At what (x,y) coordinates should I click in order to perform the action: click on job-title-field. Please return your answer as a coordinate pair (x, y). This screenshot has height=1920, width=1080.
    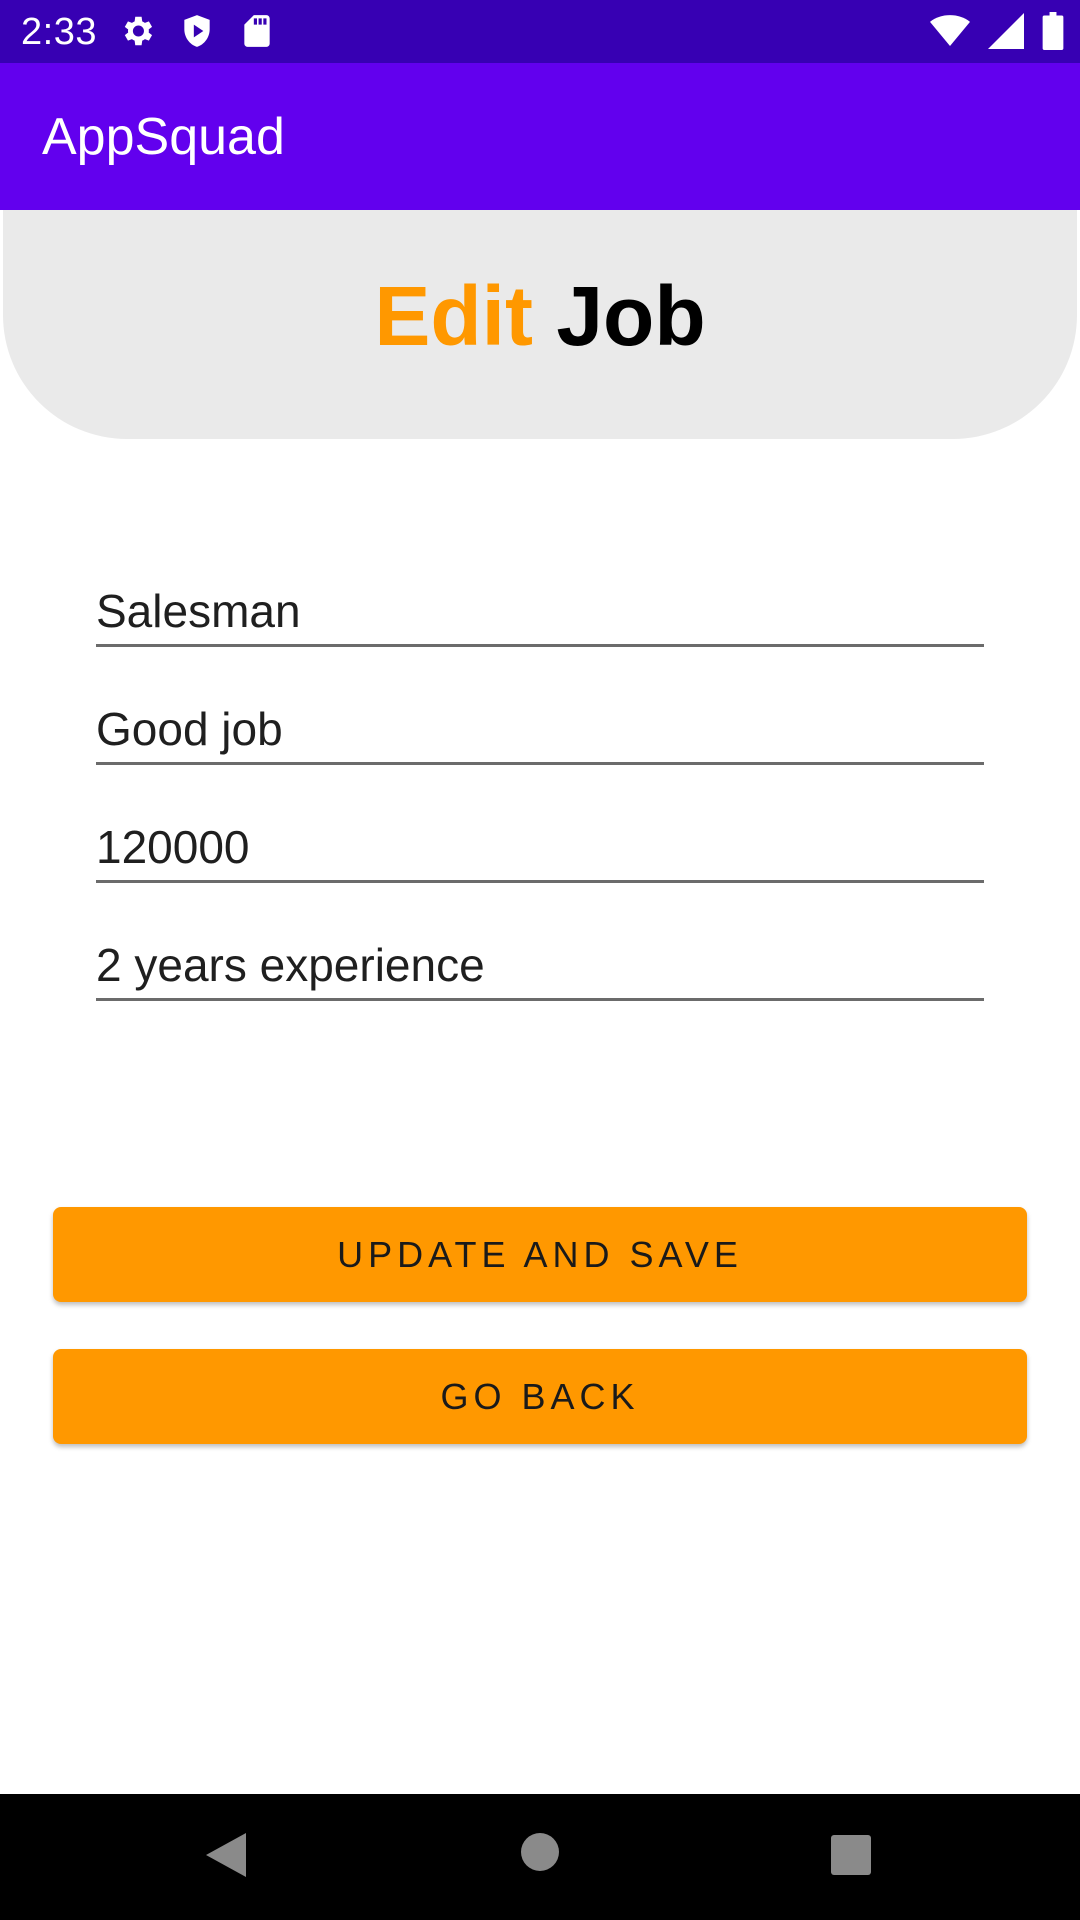
    Looking at the image, I should click on (540, 612).